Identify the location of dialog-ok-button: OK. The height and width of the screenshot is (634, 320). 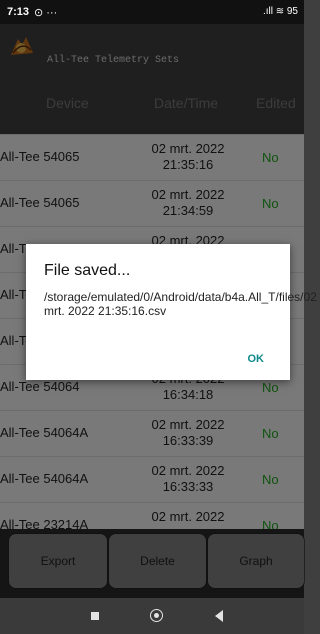
(256, 359).